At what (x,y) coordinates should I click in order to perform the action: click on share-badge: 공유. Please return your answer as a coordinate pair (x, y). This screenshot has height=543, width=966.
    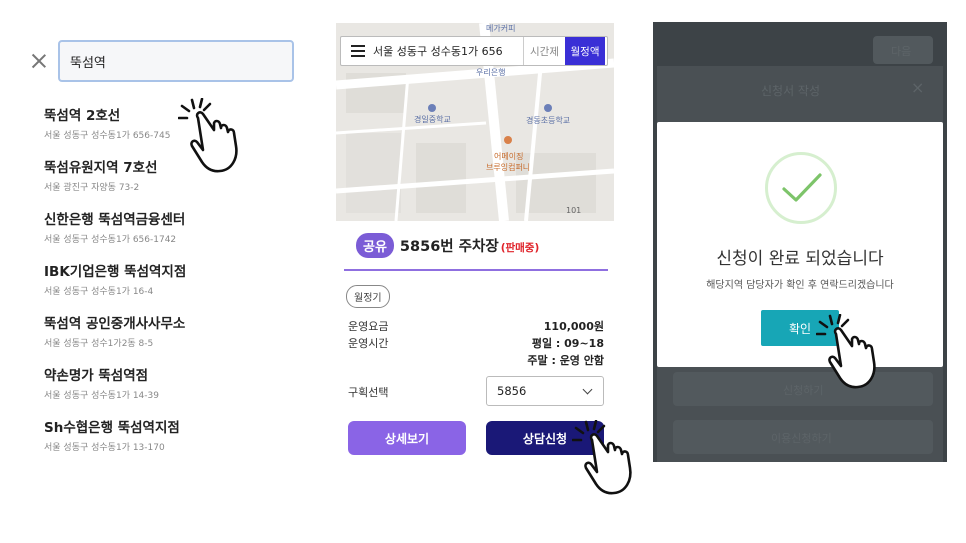
    Looking at the image, I should click on (375, 245).